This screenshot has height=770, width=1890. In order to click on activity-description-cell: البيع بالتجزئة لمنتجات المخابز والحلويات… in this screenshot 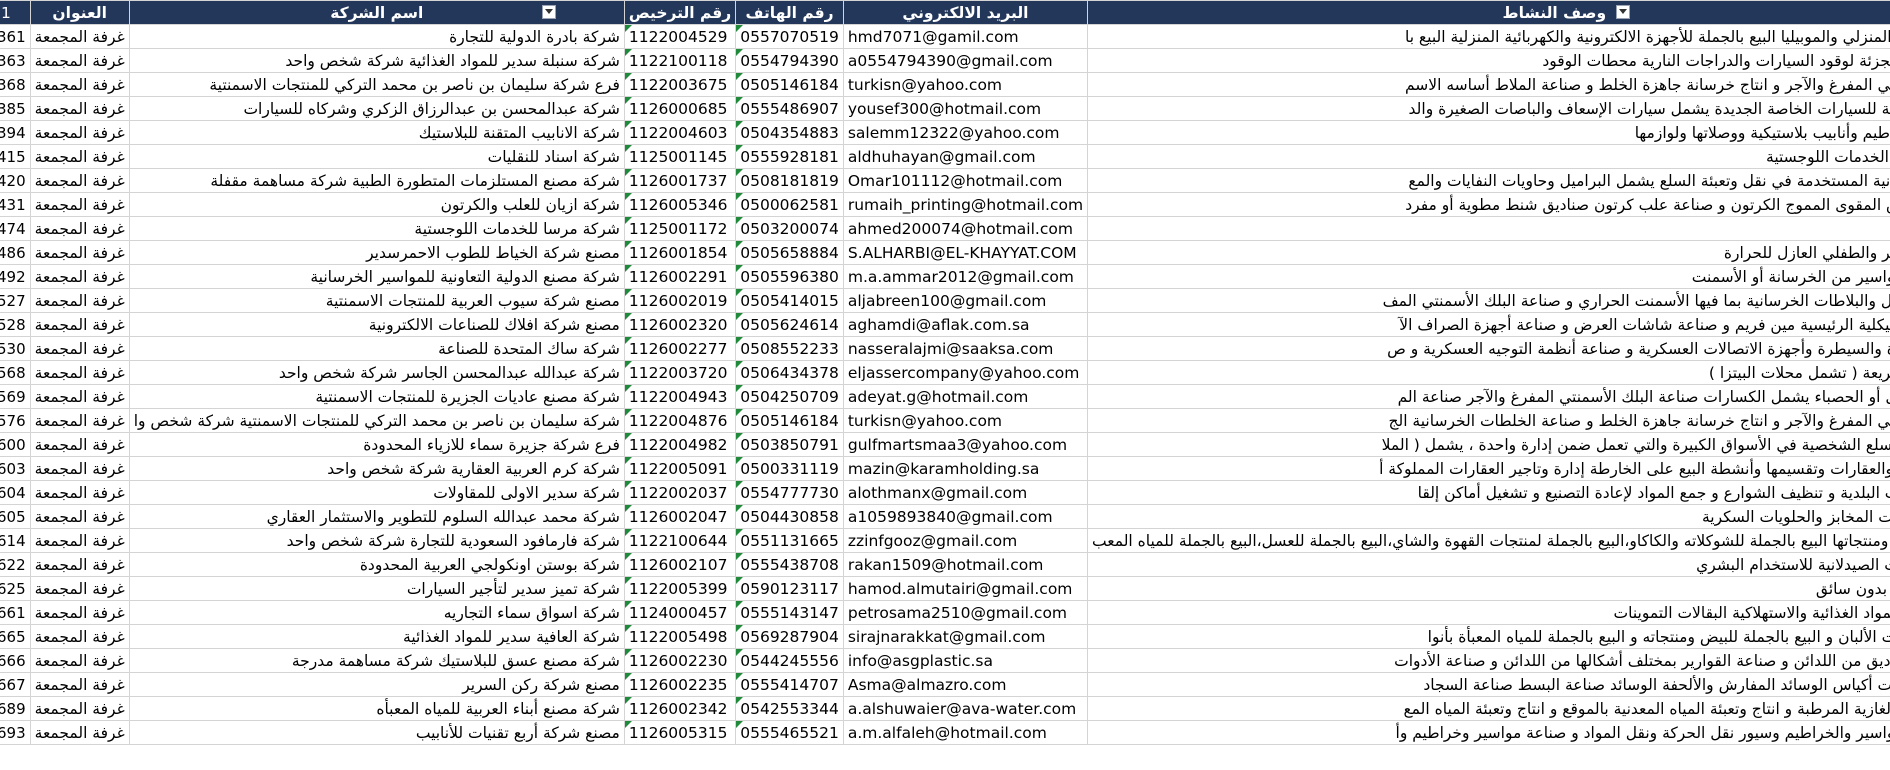, I will do `click(1488, 516)`.